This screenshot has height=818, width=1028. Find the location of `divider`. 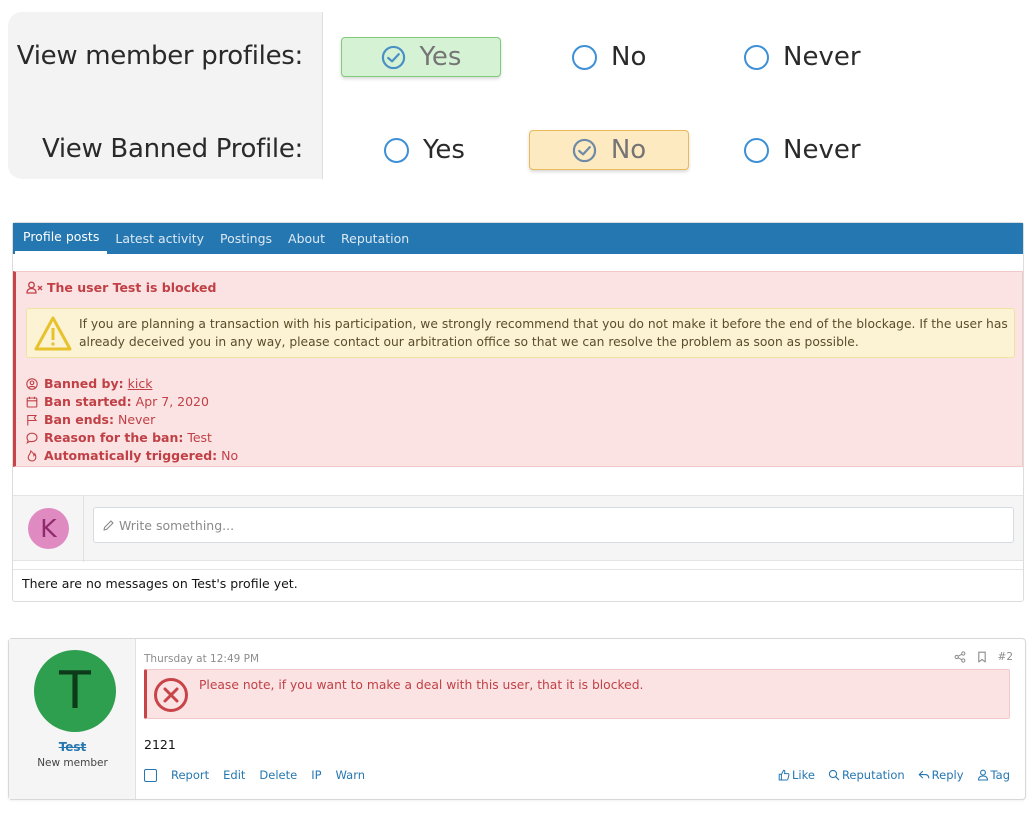

divider is located at coordinates (83, 529).